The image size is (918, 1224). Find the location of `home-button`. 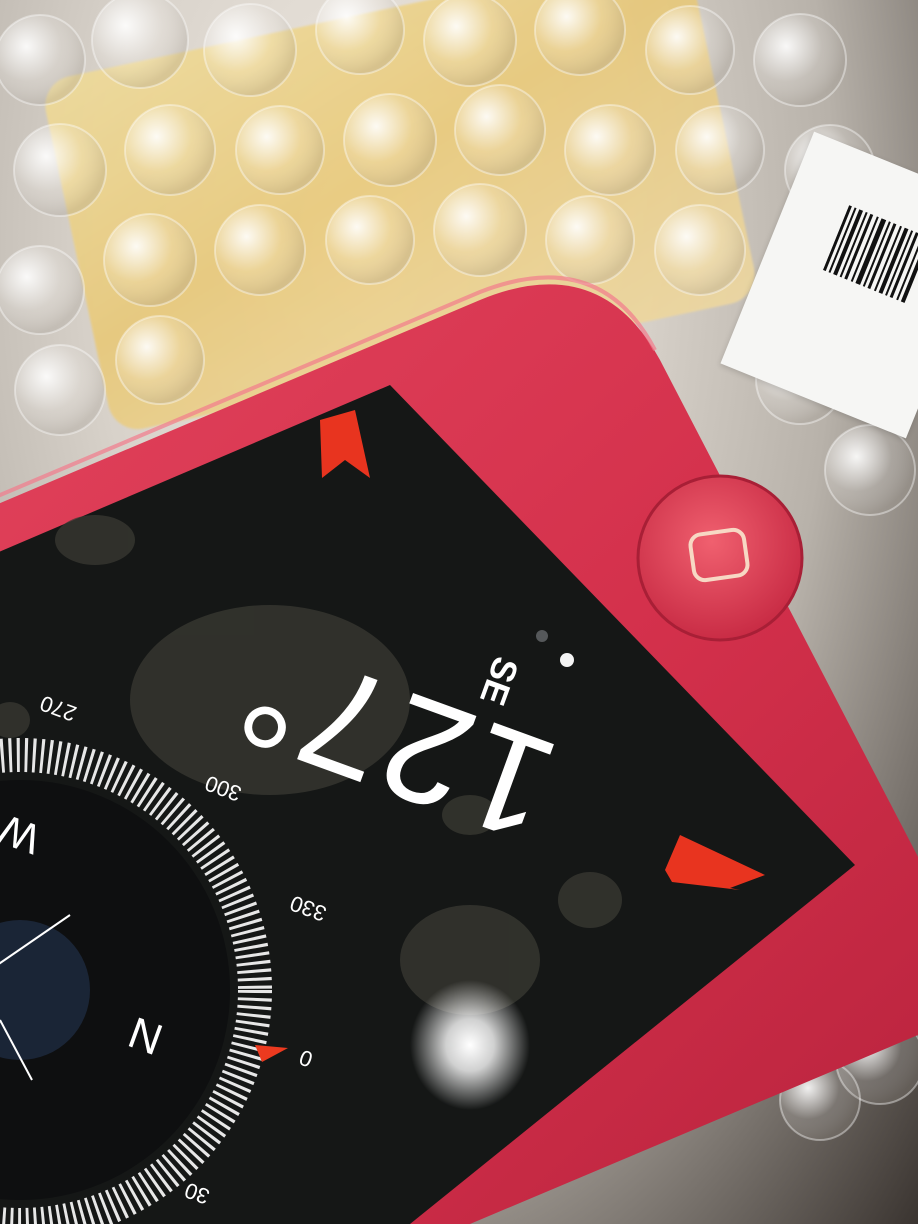

home-button is located at coordinates (720, 558).